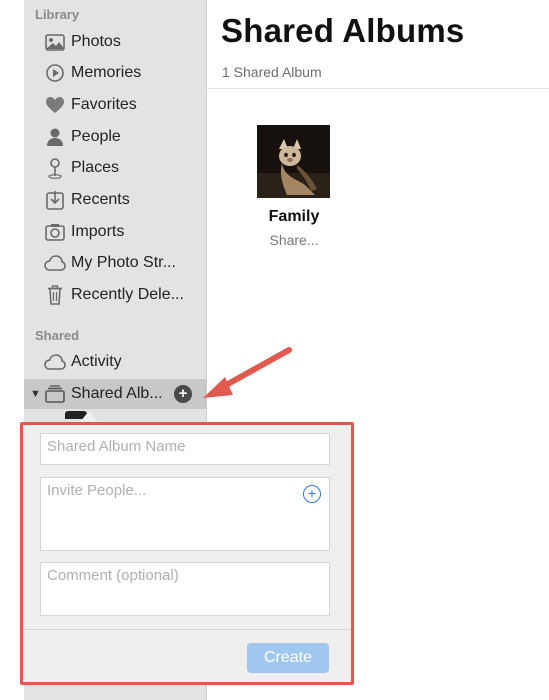  I want to click on add-shared-album-button: +, so click(183, 394).